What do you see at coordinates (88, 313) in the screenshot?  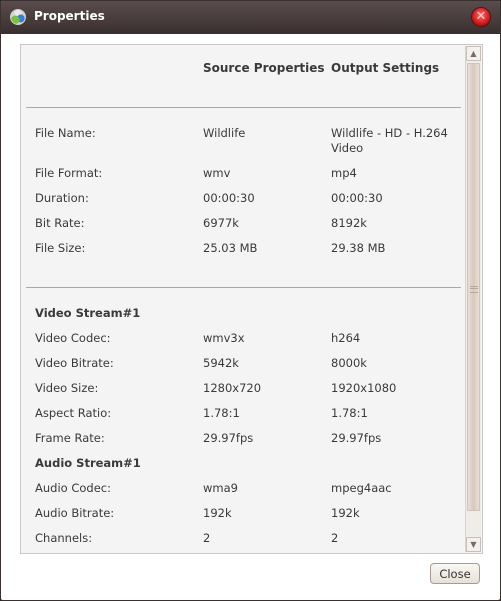 I see `video-stream-heading: Video Stream#1` at bounding box center [88, 313].